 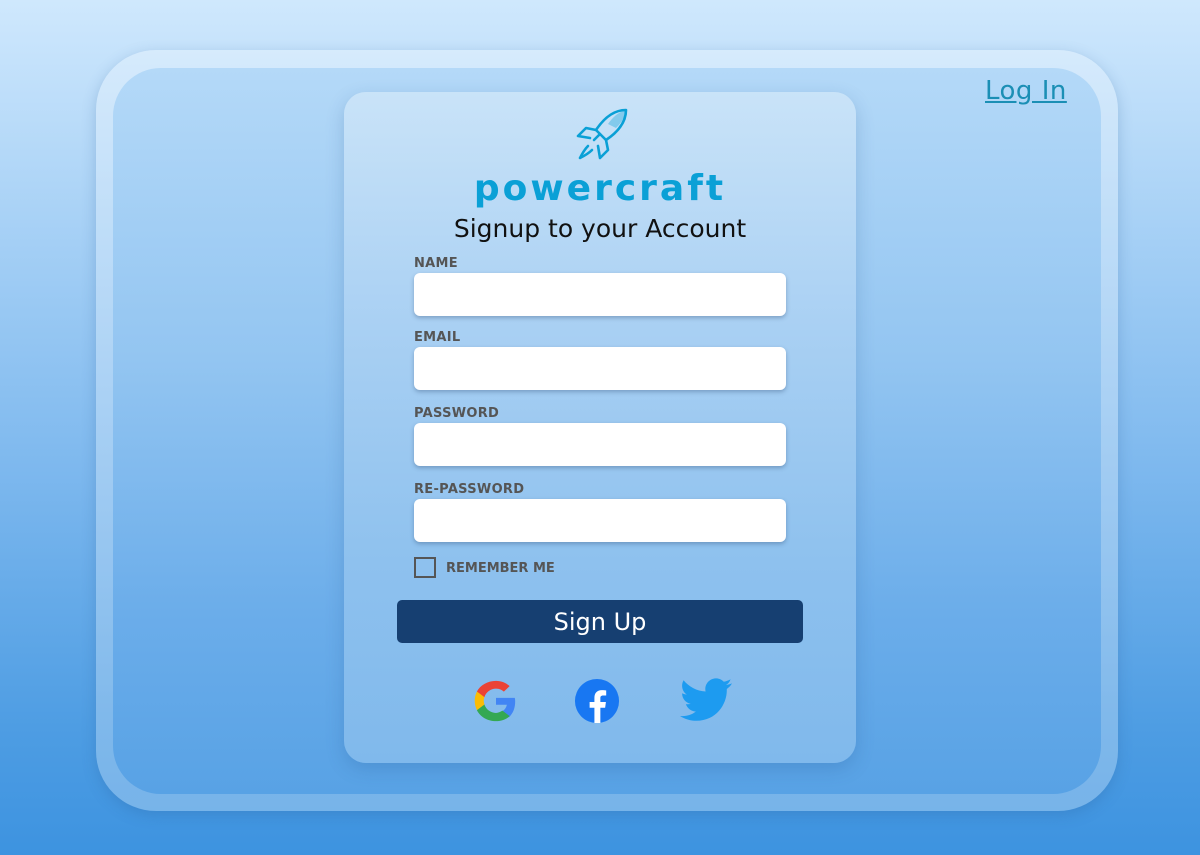 I want to click on form-title: Signup to your Account, so click(x=600, y=228).